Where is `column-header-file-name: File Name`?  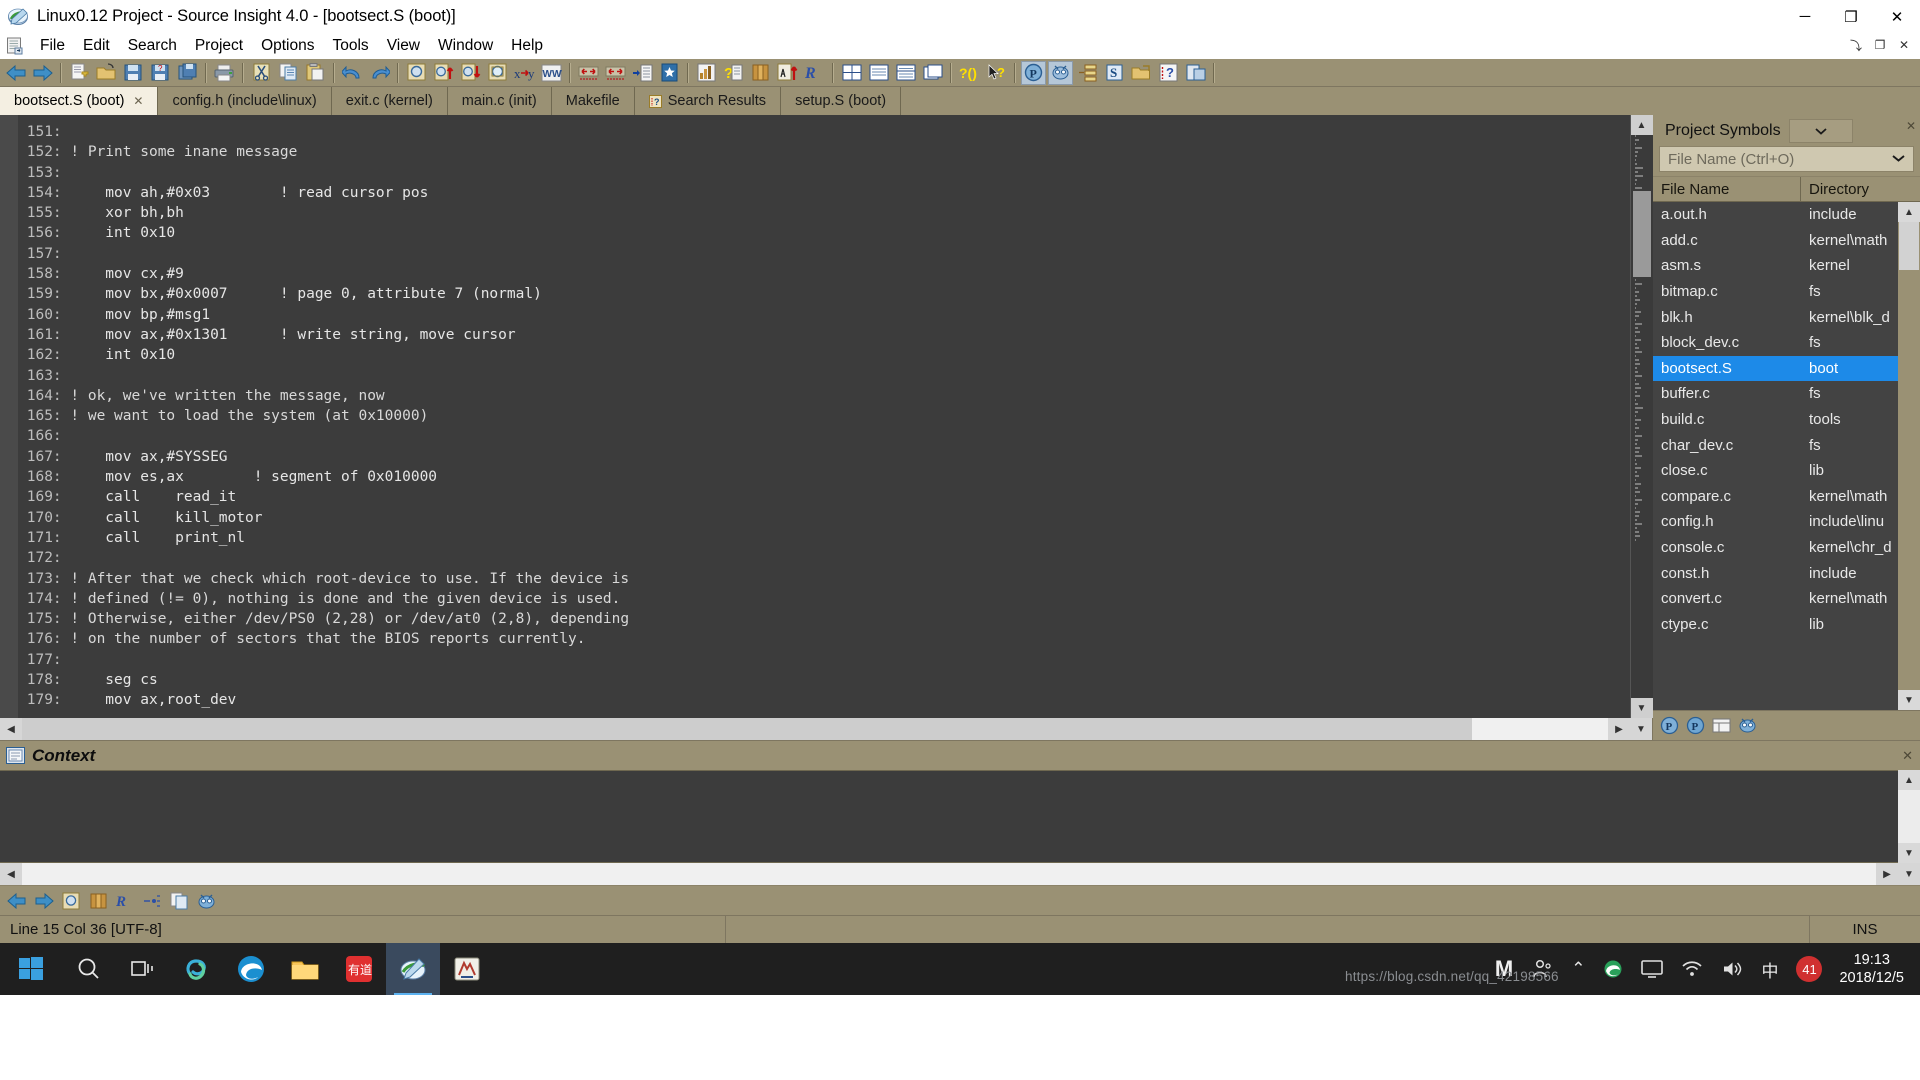 column-header-file-name: File Name is located at coordinates (1727, 189).